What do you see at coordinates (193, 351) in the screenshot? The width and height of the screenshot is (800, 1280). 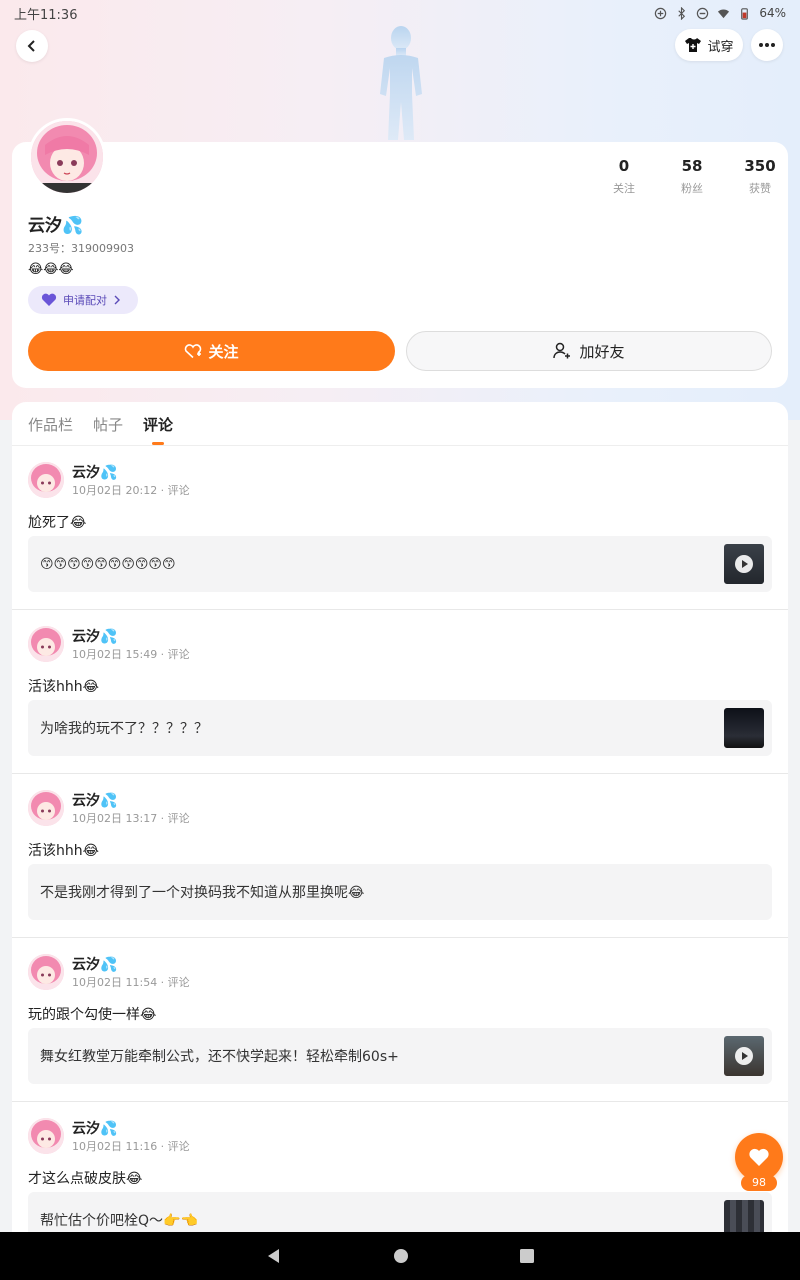 I see `heart-plus-icon` at bounding box center [193, 351].